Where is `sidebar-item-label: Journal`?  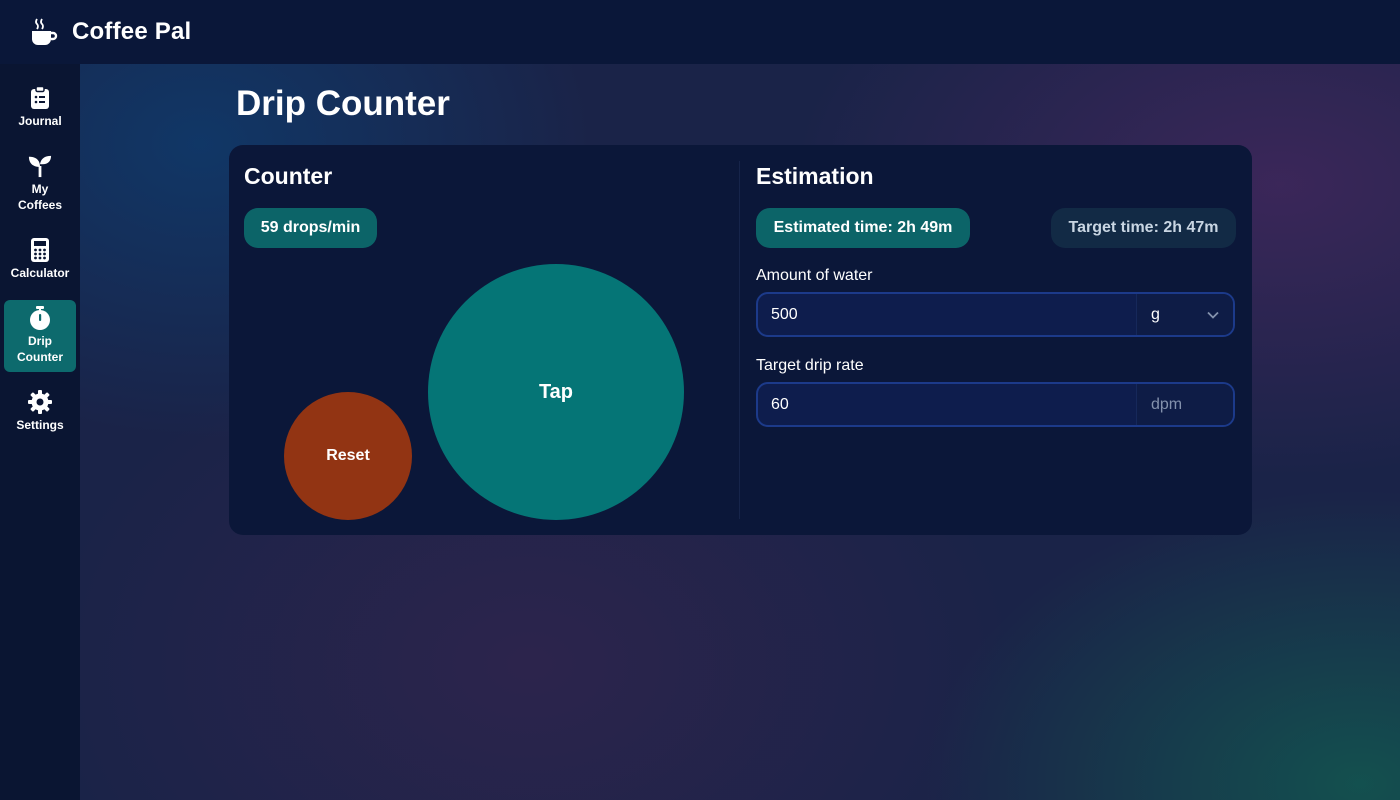
sidebar-item-label: Journal is located at coordinates (40, 121).